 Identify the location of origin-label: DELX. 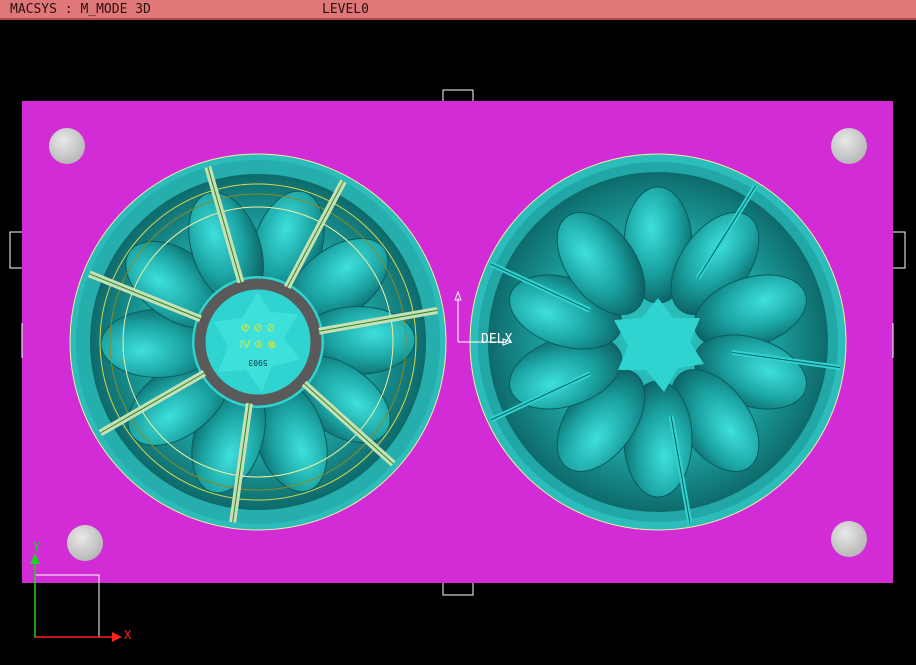
(496, 339).